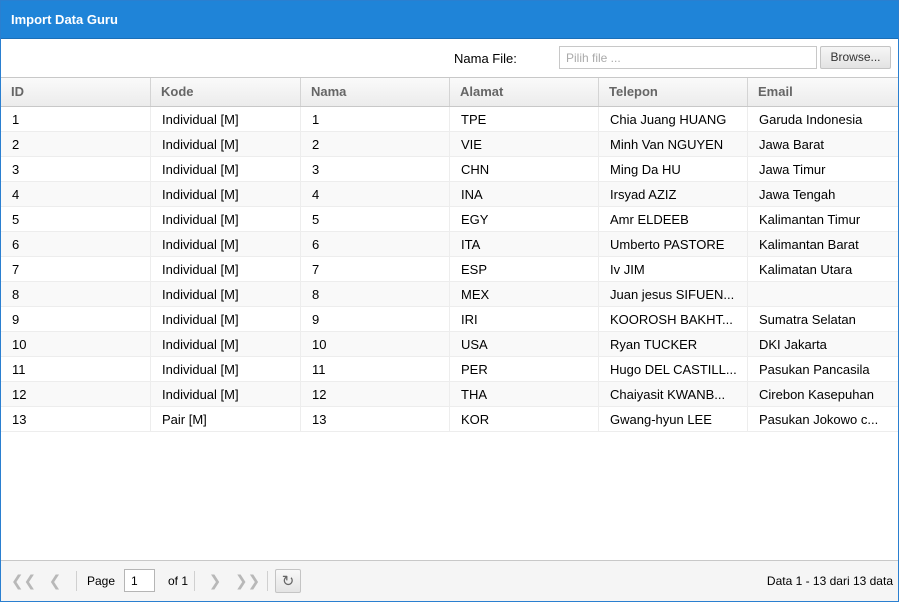  What do you see at coordinates (76, 119) in the screenshot?
I see `cell-id: 1` at bounding box center [76, 119].